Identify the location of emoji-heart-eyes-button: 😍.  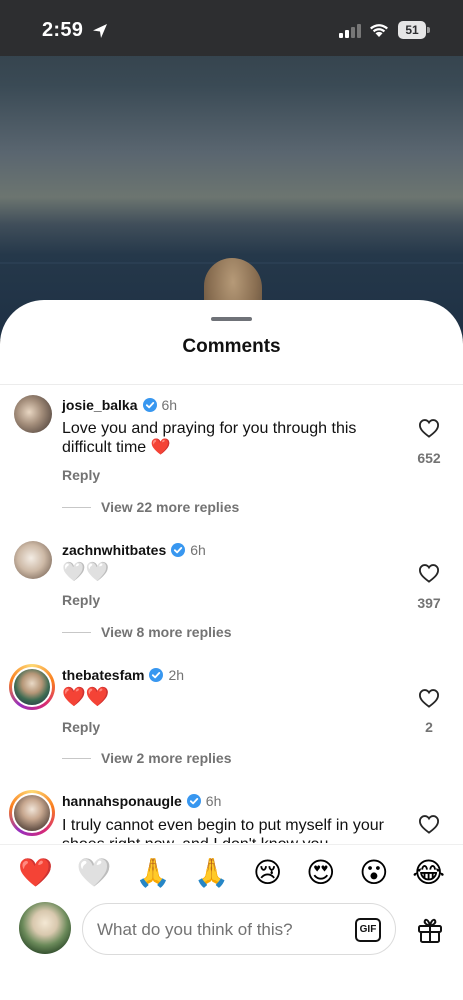
(320, 872).